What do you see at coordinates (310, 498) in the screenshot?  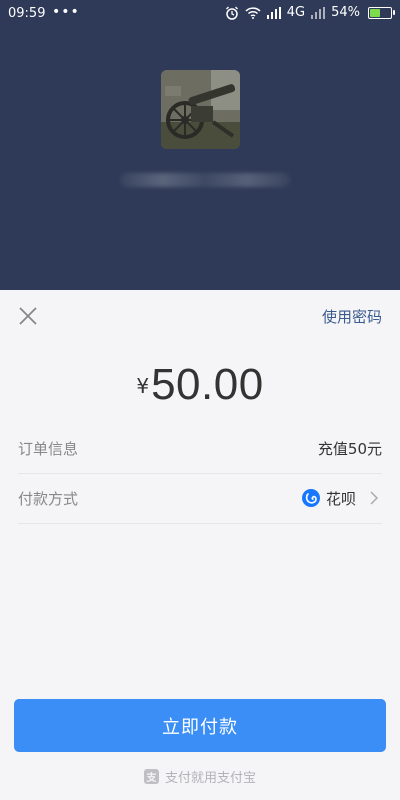 I see `huabei-icon` at bounding box center [310, 498].